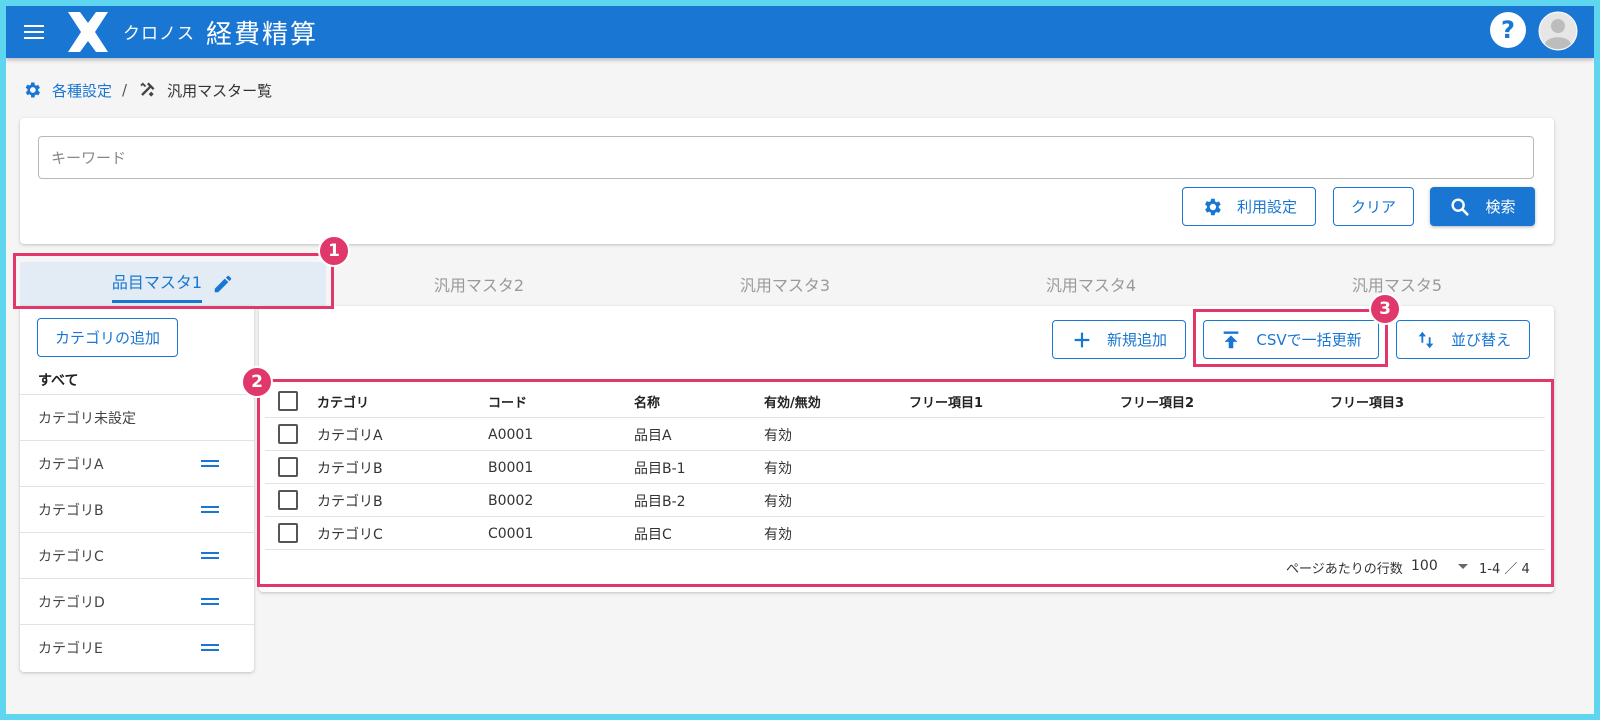 The height and width of the screenshot is (720, 1600). What do you see at coordinates (71, 602) in the screenshot?
I see `category-label: カテゴリD` at bounding box center [71, 602].